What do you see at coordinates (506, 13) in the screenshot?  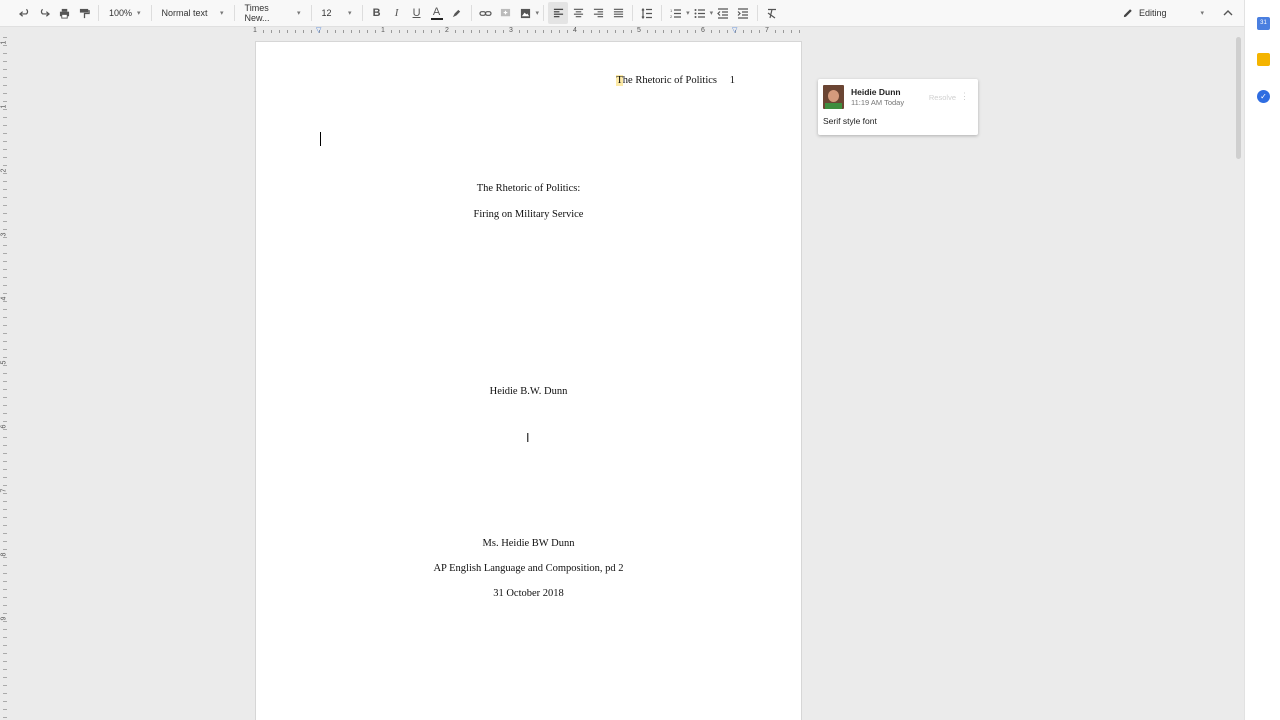 I see `add-comment-icon` at bounding box center [506, 13].